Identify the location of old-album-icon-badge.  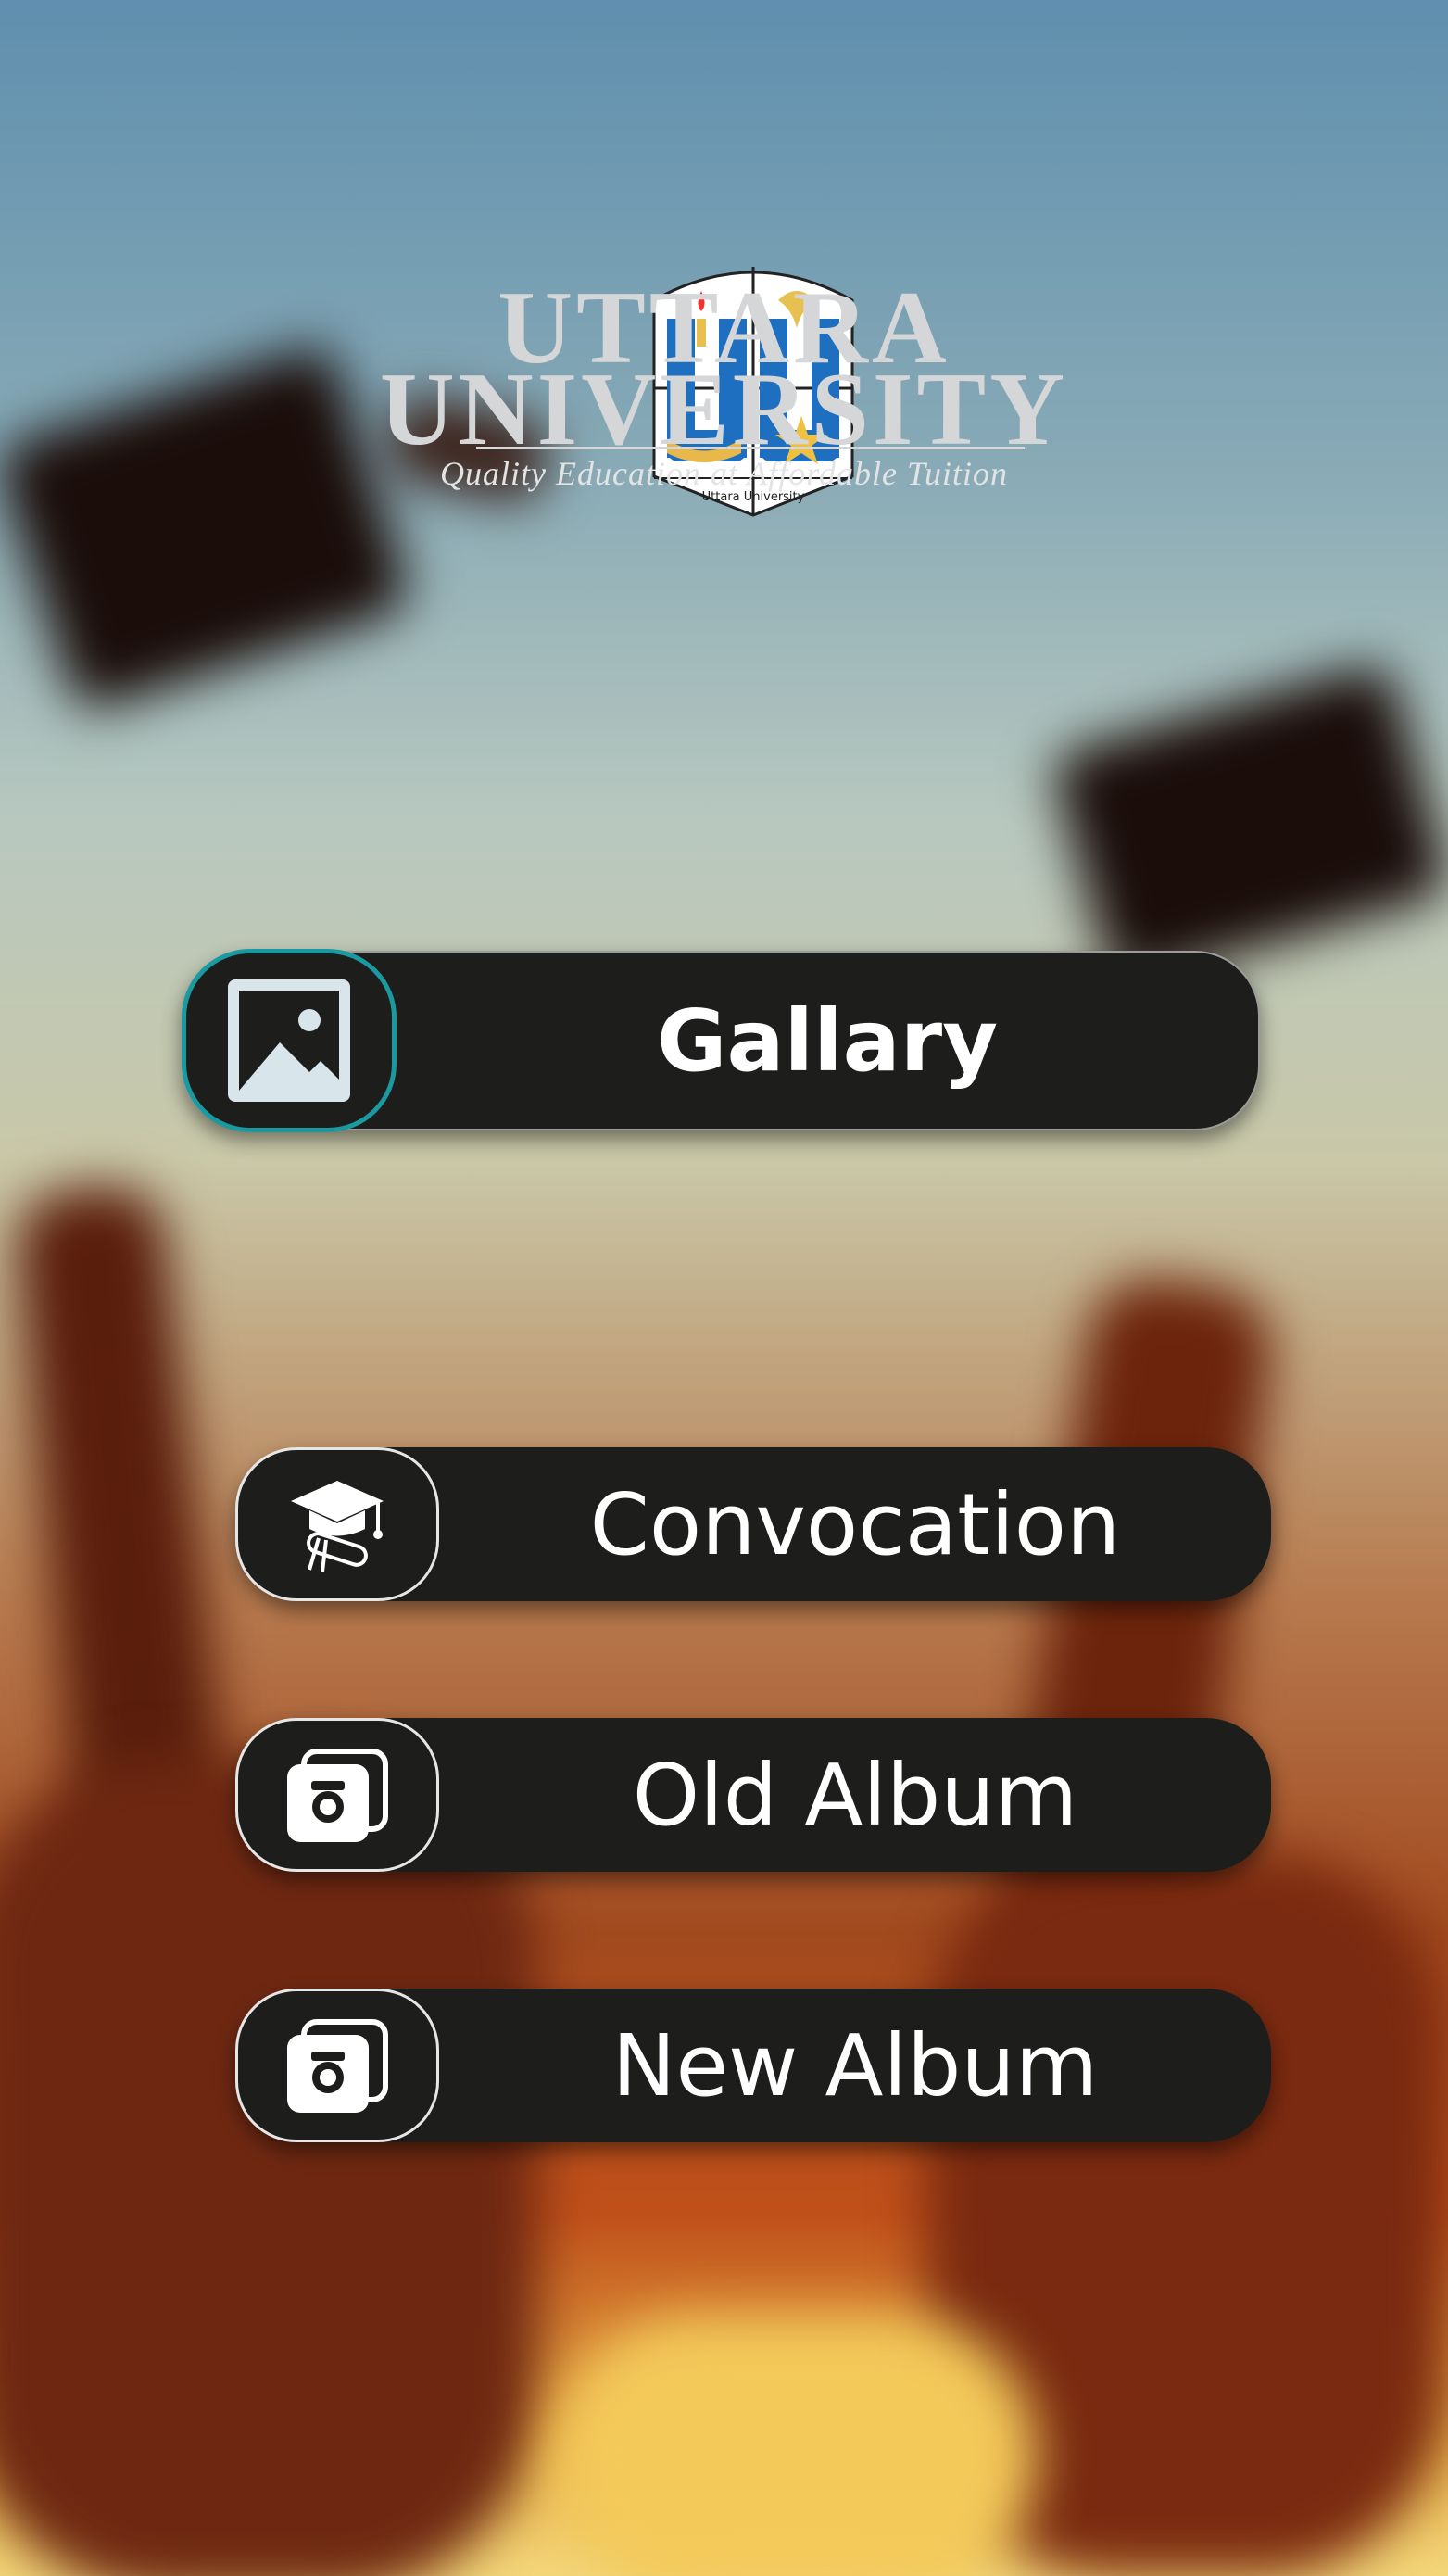
(337, 1795).